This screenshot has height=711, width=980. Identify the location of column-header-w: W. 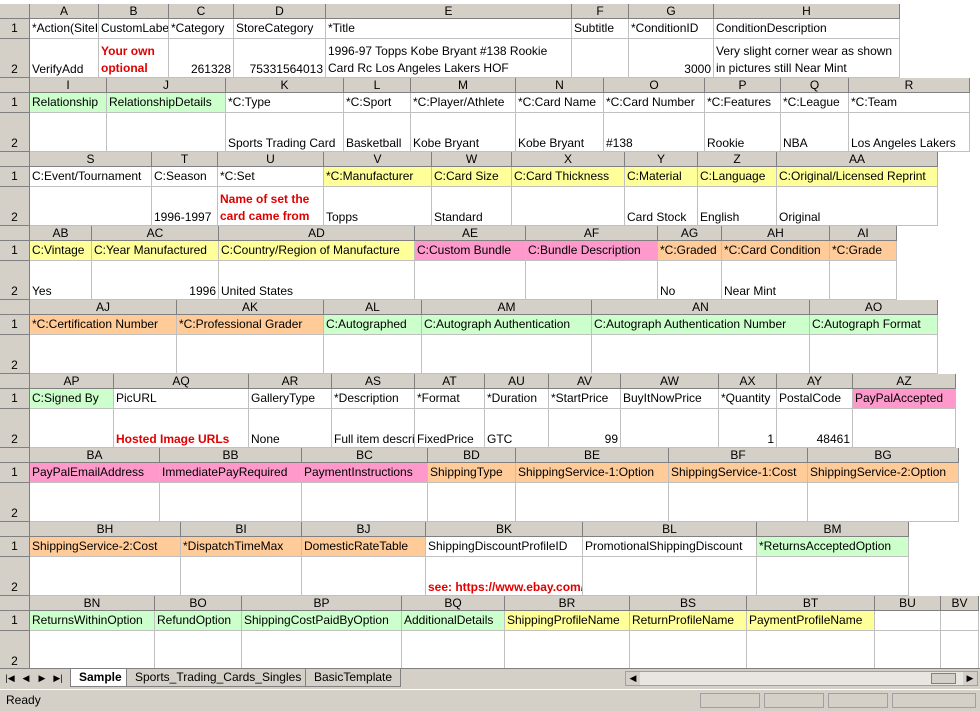
(472, 159).